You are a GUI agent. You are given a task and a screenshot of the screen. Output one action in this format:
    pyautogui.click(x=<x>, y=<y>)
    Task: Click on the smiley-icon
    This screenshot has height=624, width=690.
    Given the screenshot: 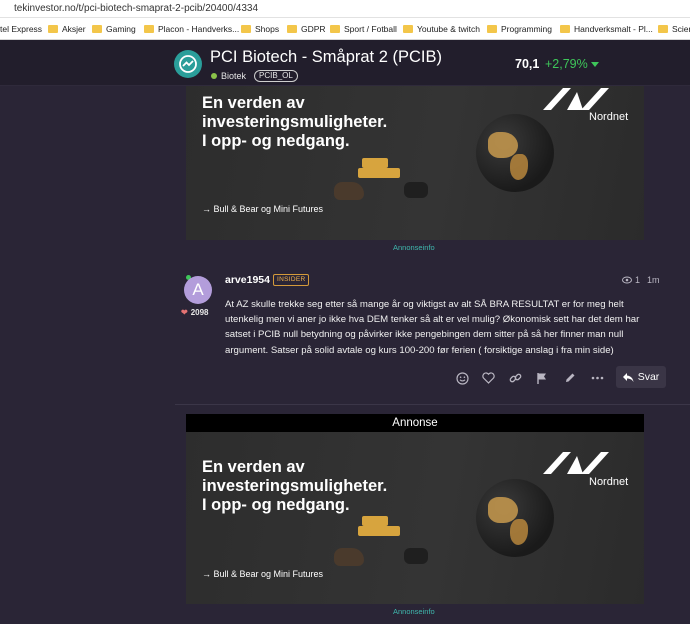 What is the action you would take?
    pyautogui.click(x=462, y=378)
    